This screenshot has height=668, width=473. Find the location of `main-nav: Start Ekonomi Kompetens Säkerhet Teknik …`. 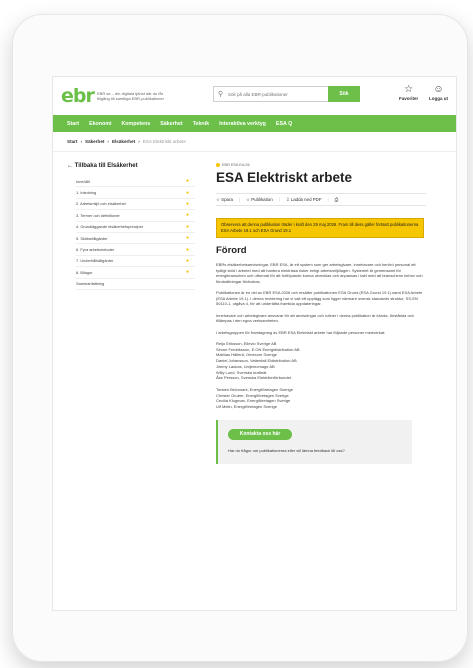

main-nav: Start Ekonomi Kompetens Säkerhet Teknik … is located at coordinates (254, 123).